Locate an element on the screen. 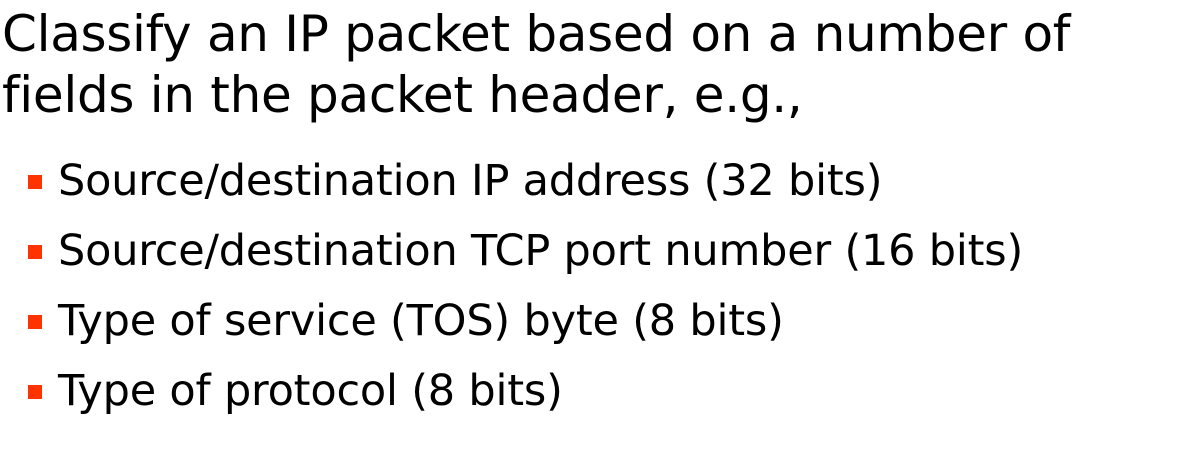  intro-line-2: fields in the packet header, e.g., is located at coordinates (402, 95).